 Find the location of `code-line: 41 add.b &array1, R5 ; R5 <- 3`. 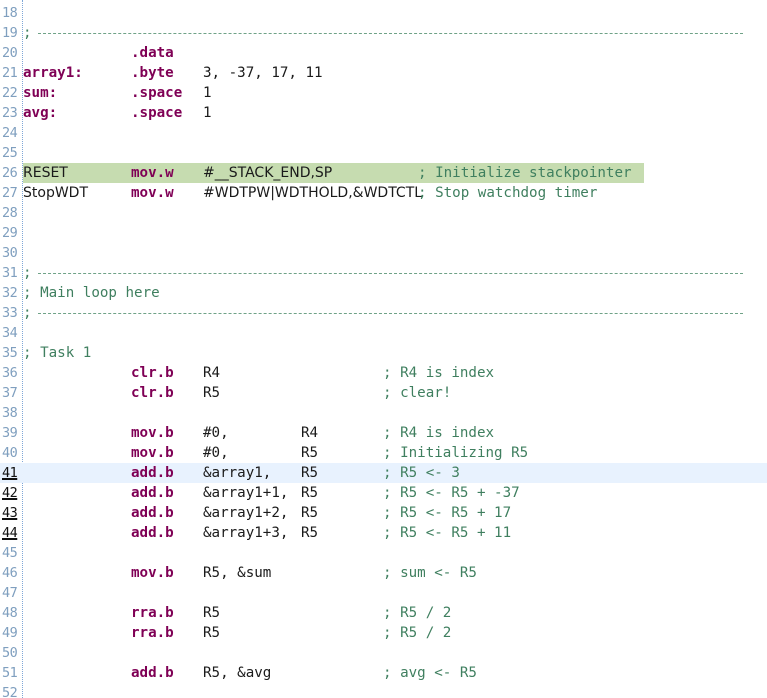

code-line: 41 add.b &array1, R5 ; R5 <- 3 is located at coordinates (383, 473).